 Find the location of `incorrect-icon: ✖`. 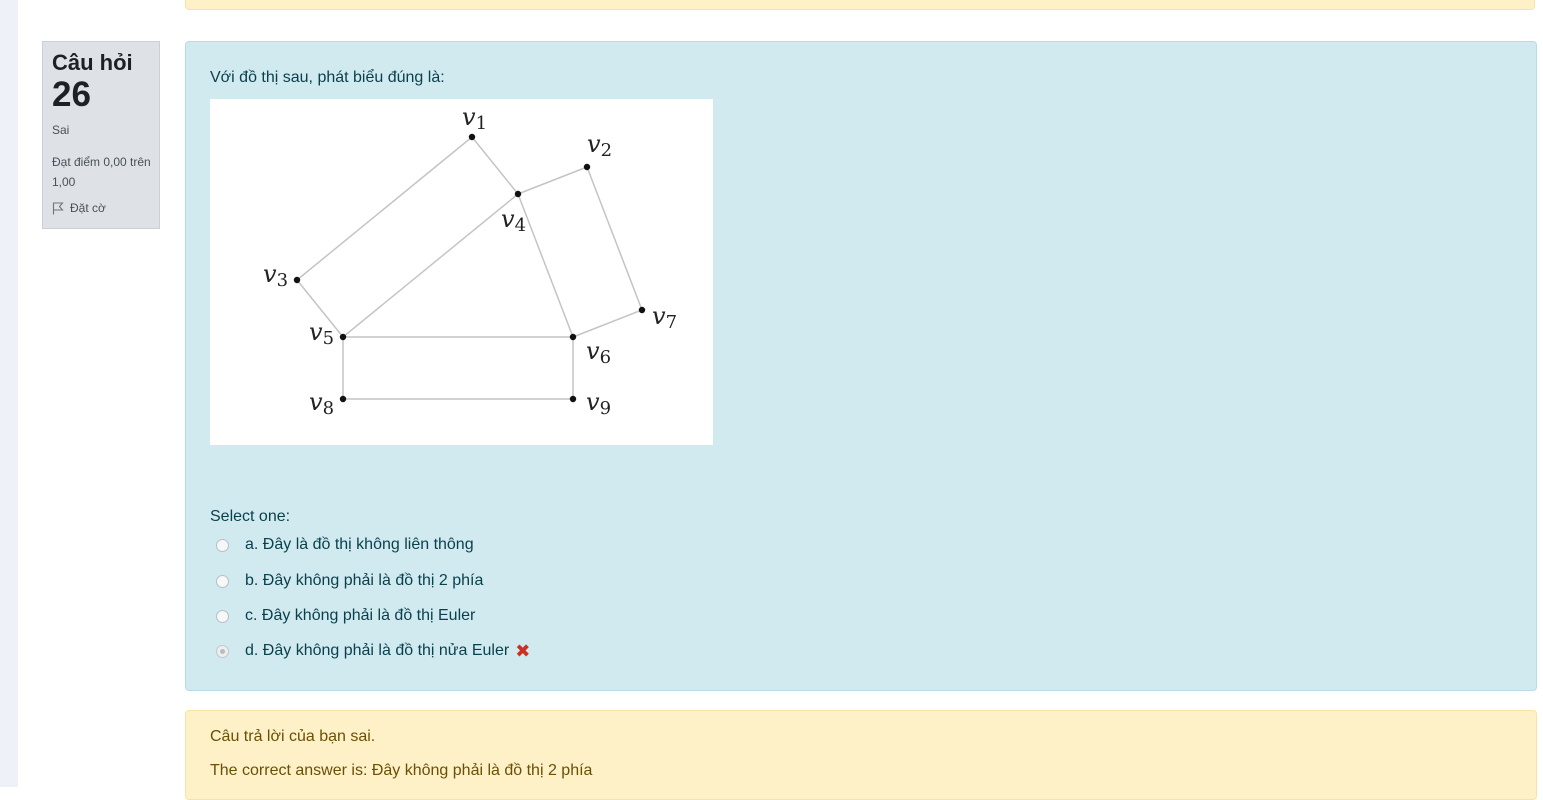

incorrect-icon: ✖ is located at coordinates (523, 651).